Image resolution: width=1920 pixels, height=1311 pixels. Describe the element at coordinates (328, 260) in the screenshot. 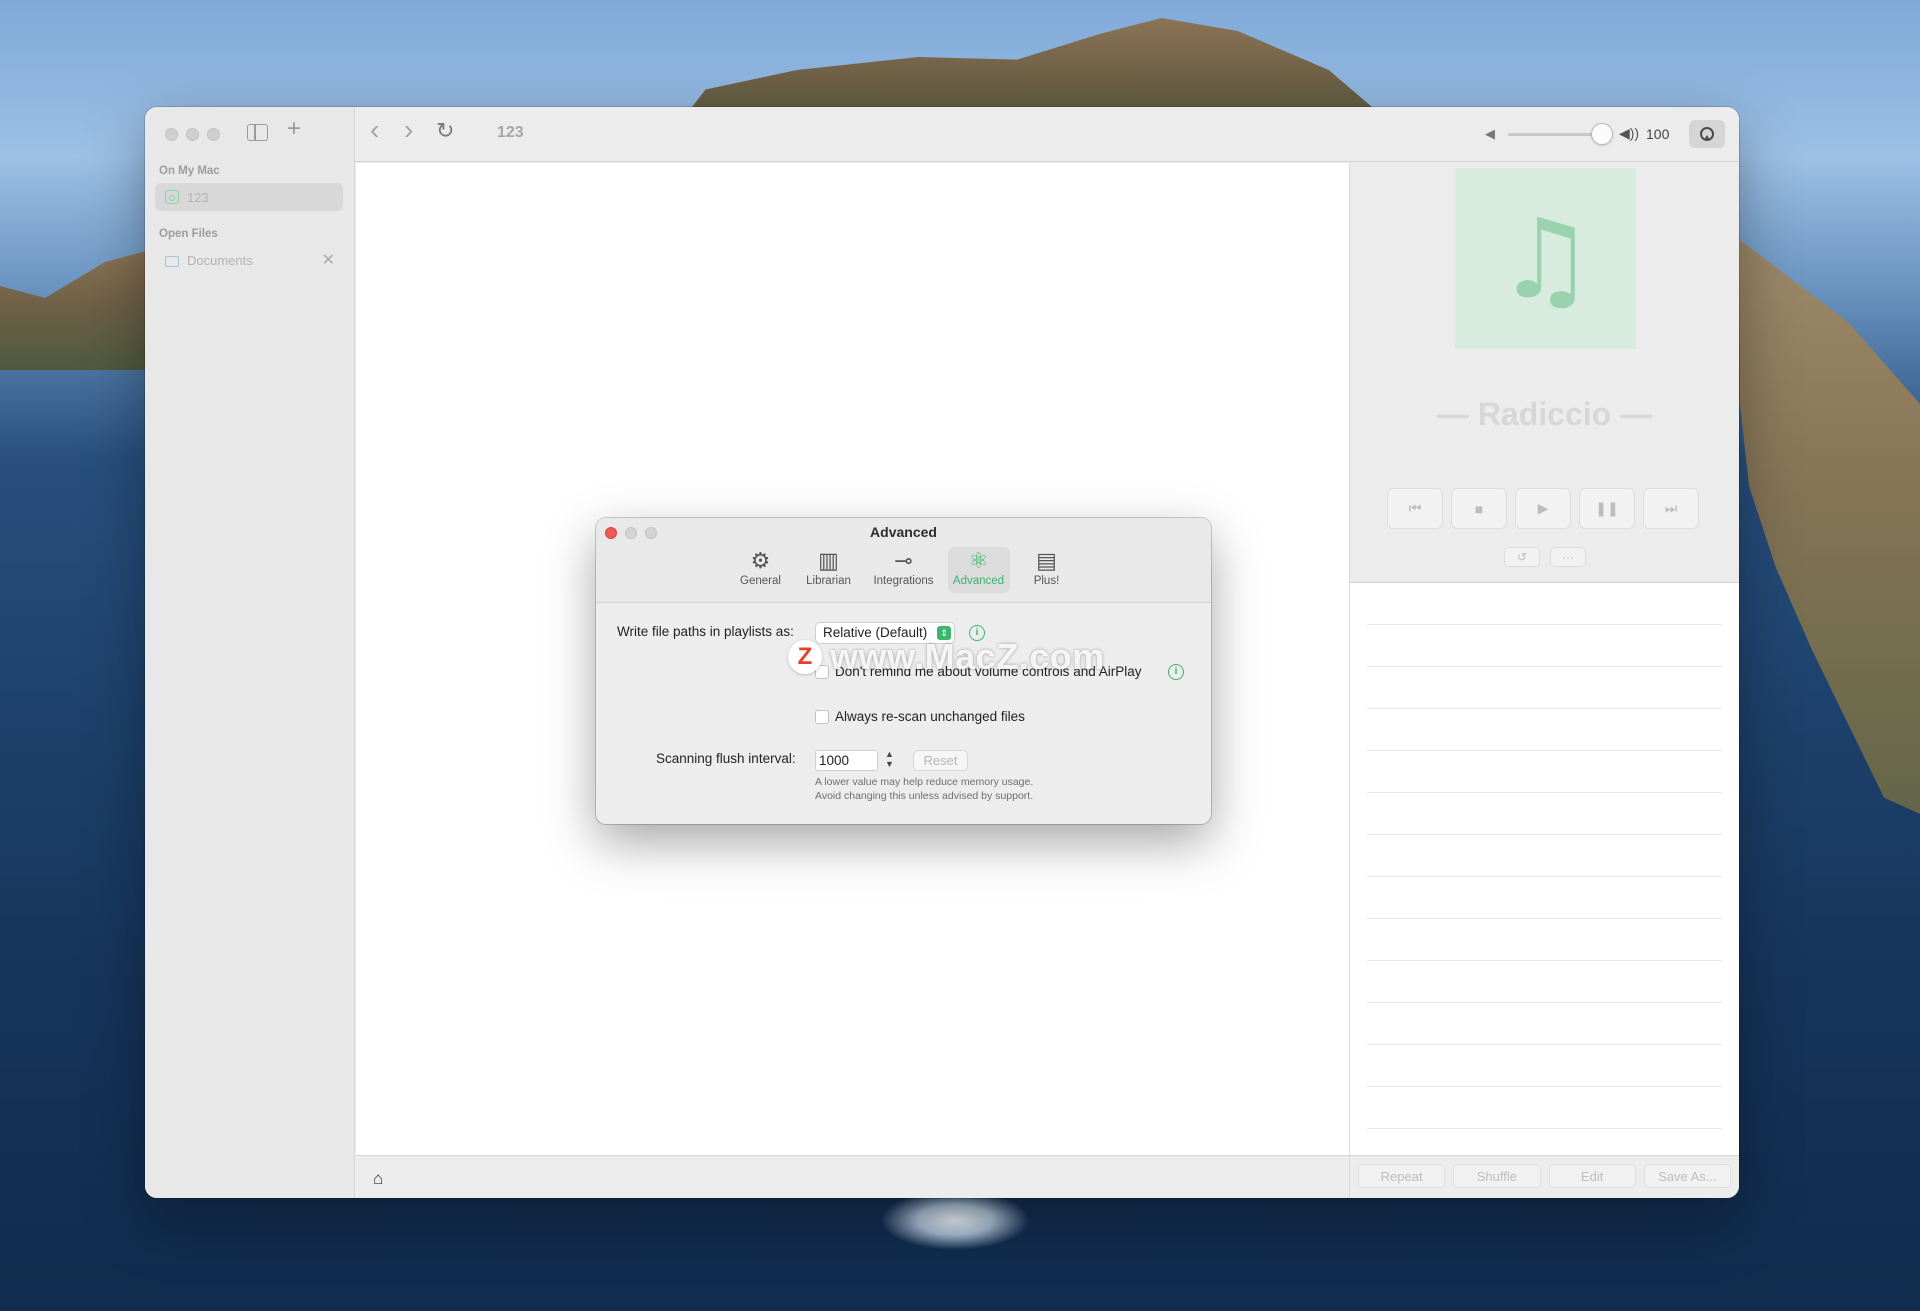

I see `close-icon: ✕` at that location.